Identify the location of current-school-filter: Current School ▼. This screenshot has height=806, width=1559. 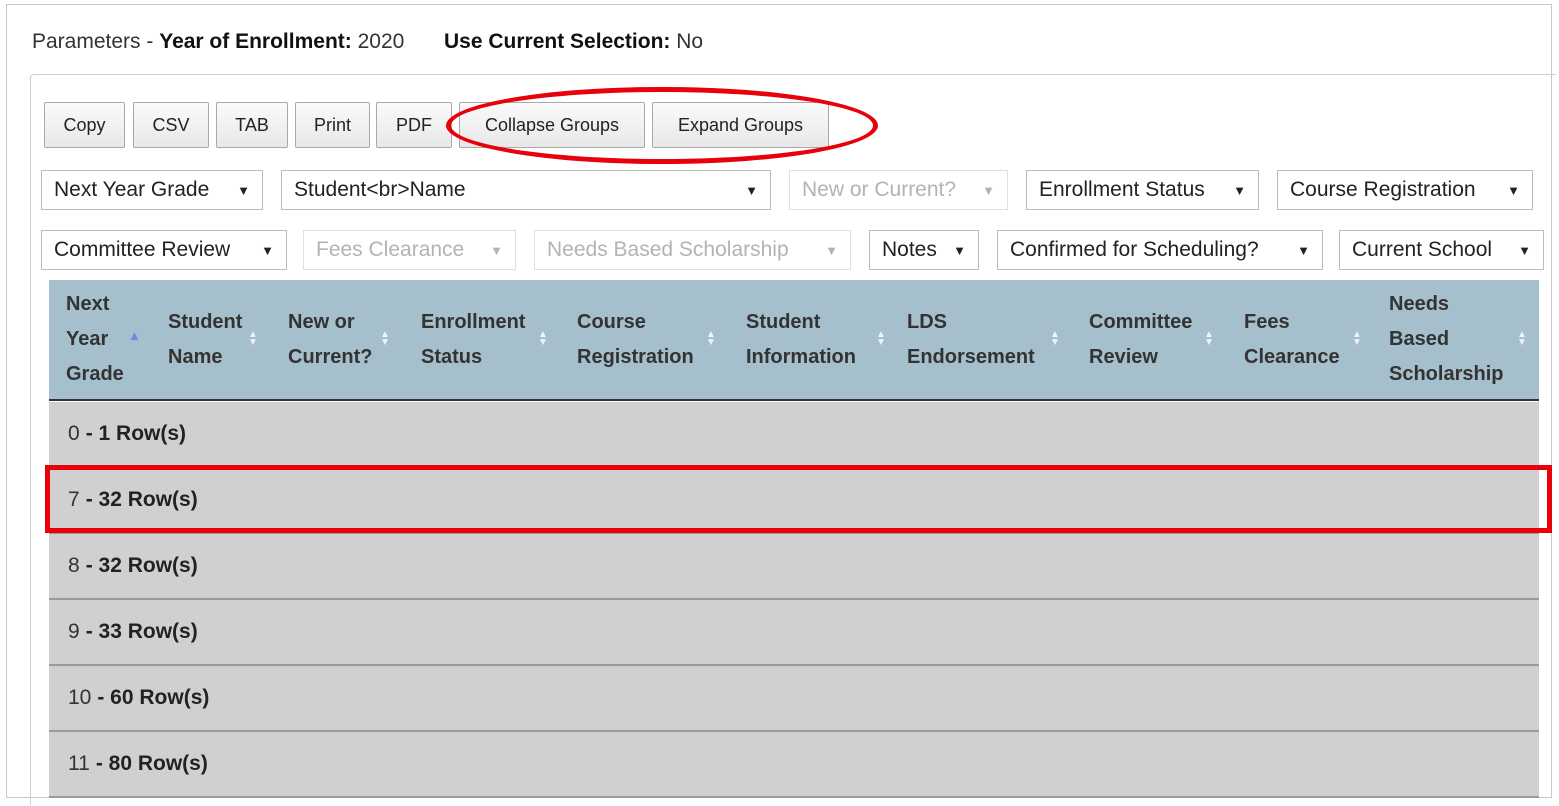
(1441, 250).